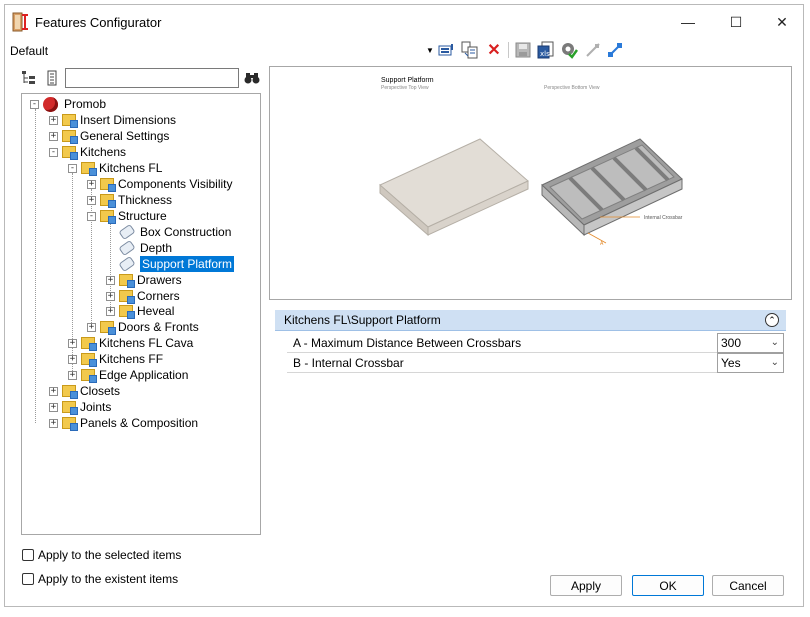 The height and width of the screenshot is (617, 810). Describe the element at coordinates (586, 585) in the screenshot. I see `apply-button: Apply` at that location.